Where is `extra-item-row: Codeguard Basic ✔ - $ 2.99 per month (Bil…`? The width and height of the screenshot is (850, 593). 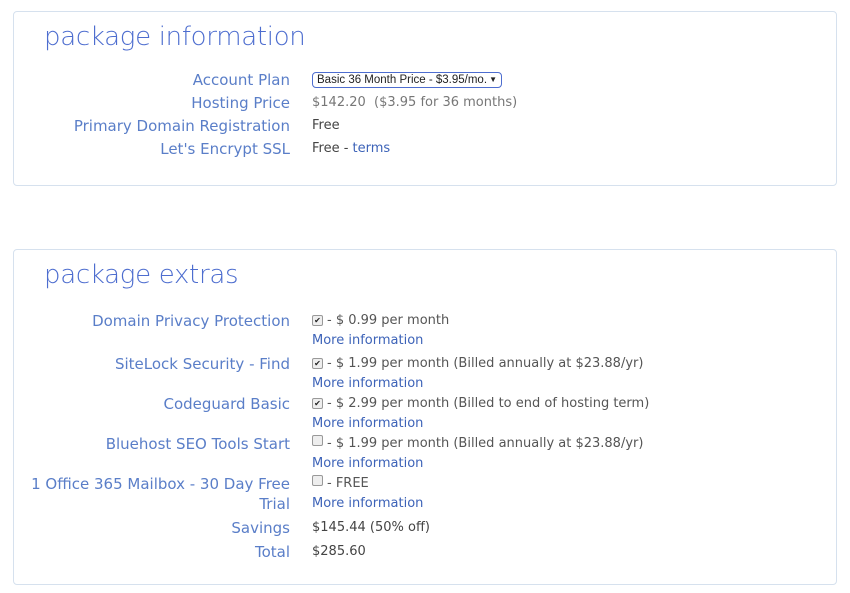
extra-item-row: Codeguard Basic ✔ - $ 2.99 per month (Bil… is located at coordinates (425, 414).